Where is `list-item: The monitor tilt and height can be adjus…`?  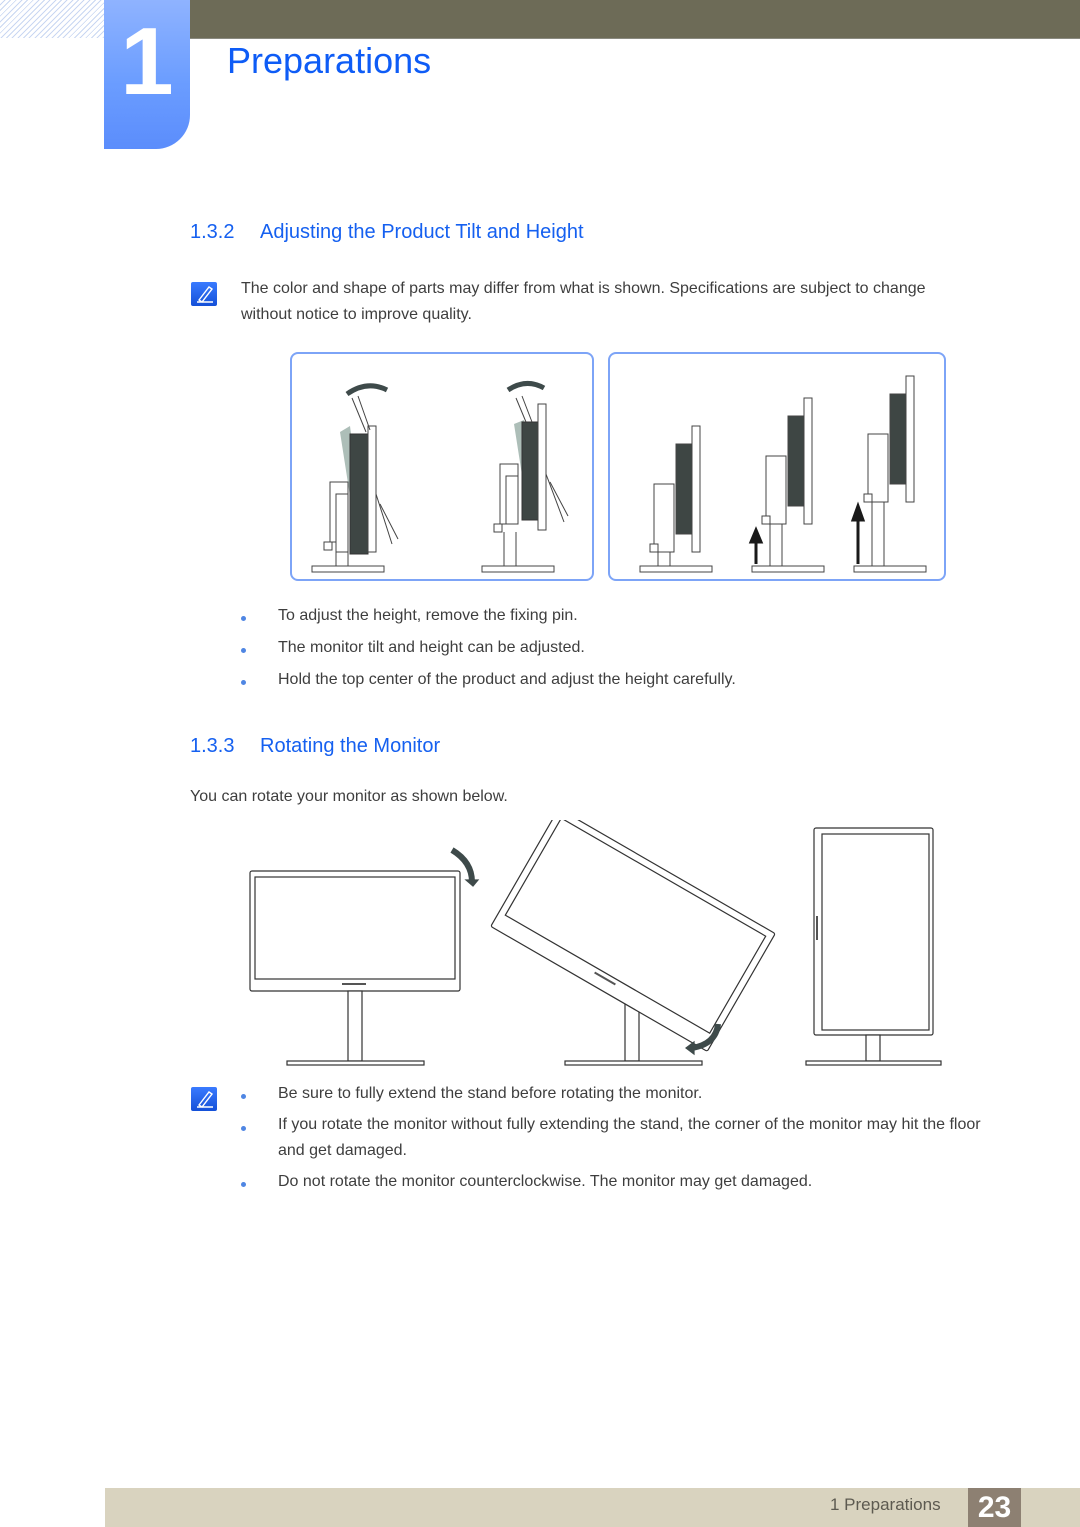
list-item: The monitor tilt and height can be adjus… is located at coordinates (431, 647).